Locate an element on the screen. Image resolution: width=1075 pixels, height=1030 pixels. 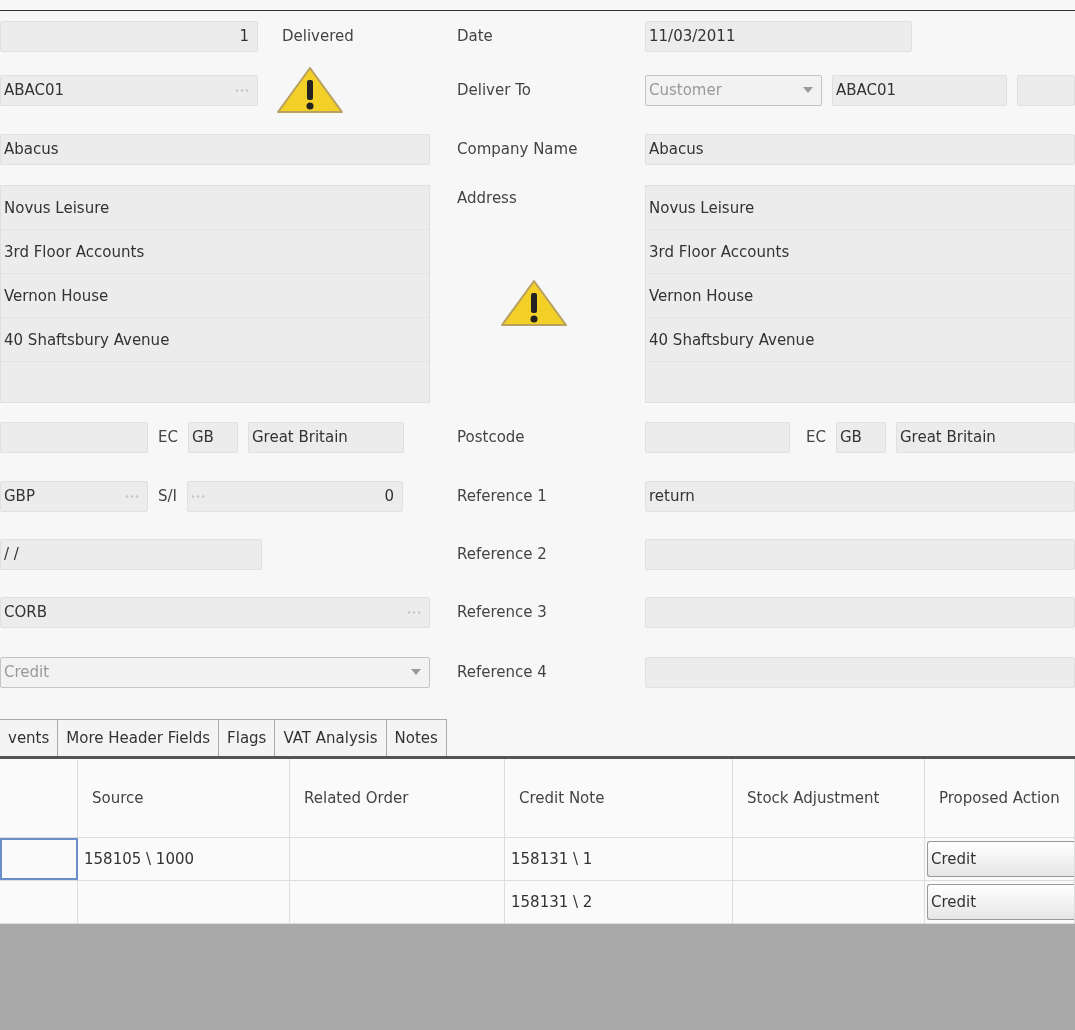
field-label: Postcode is located at coordinates (491, 437).